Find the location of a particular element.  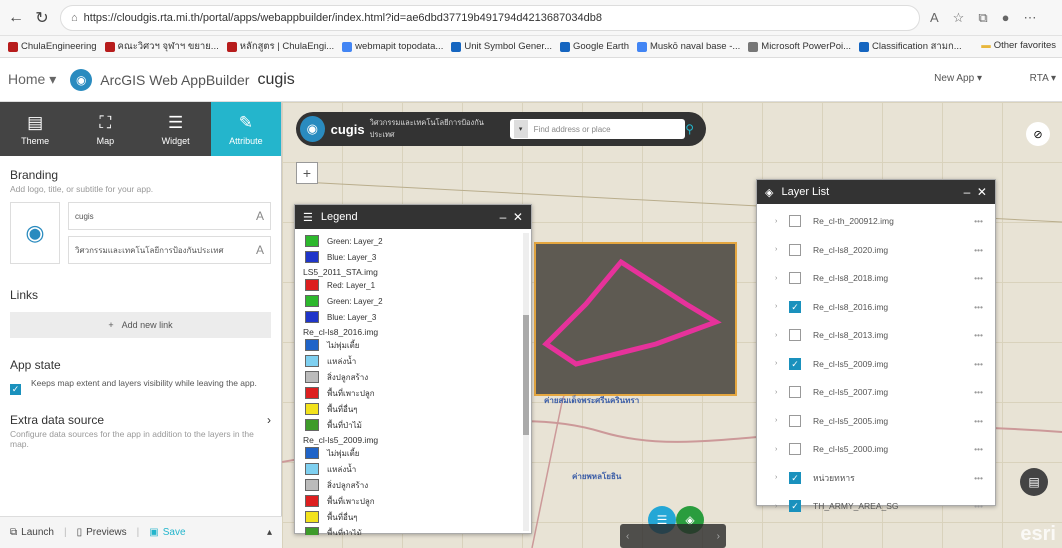

bookmark-item: Google Earth is located at coordinates (594, 46).